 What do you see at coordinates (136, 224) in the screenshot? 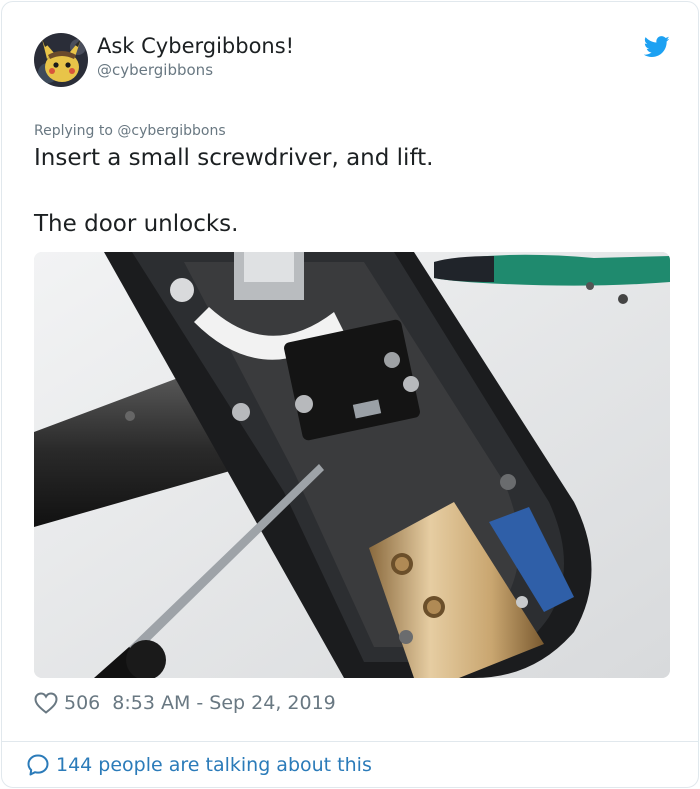
I see `tweet-text-line-2: The door unlocks.` at bounding box center [136, 224].